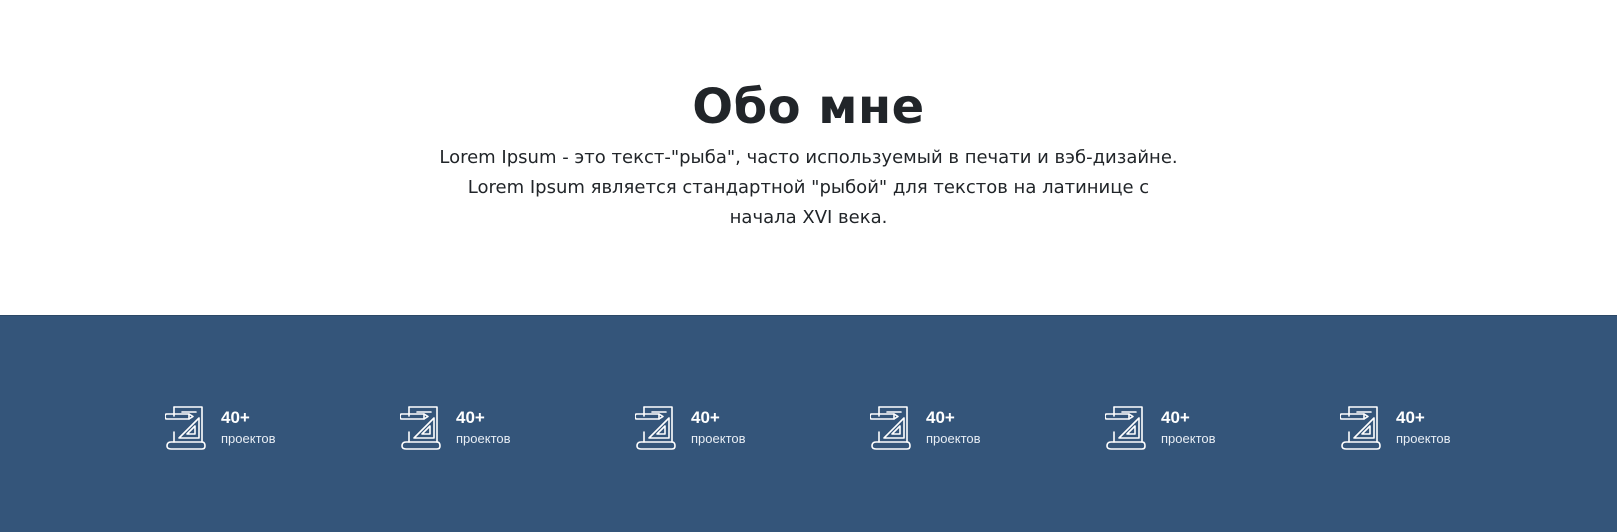  What do you see at coordinates (808, 107) in the screenshot?
I see `about-title: Обо мне` at bounding box center [808, 107].